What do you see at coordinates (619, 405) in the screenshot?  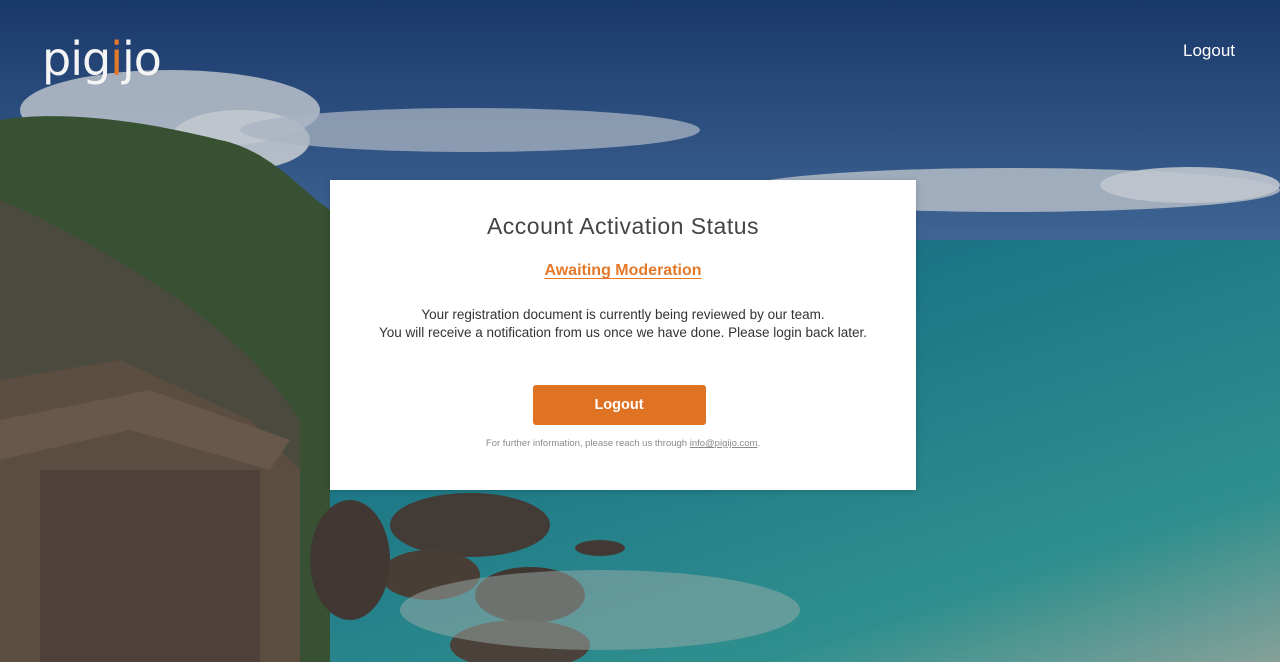 I see `logout-button: Logout` at bounding box center [619, 405].